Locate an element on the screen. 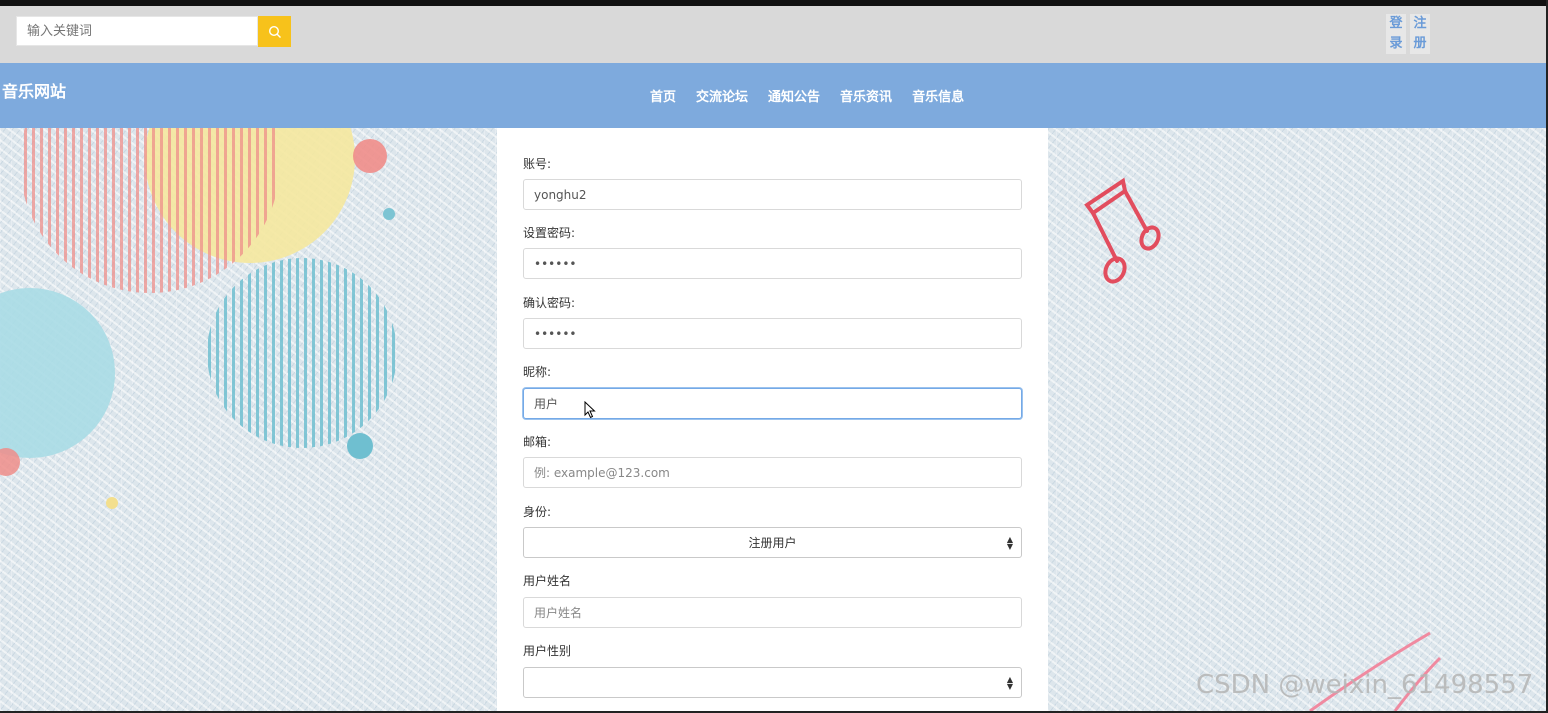 The width and height of the screenshot is (1548, 713). search-box is located at coordinates (137, 31).